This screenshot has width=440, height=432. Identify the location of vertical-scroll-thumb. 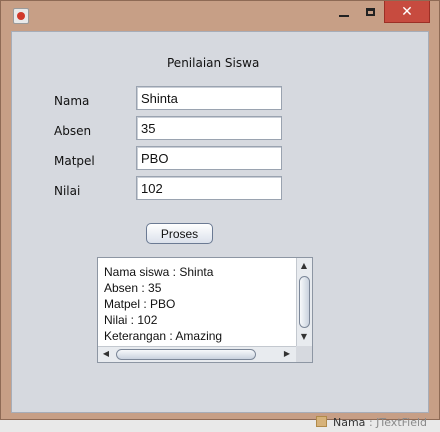
(304, 302).